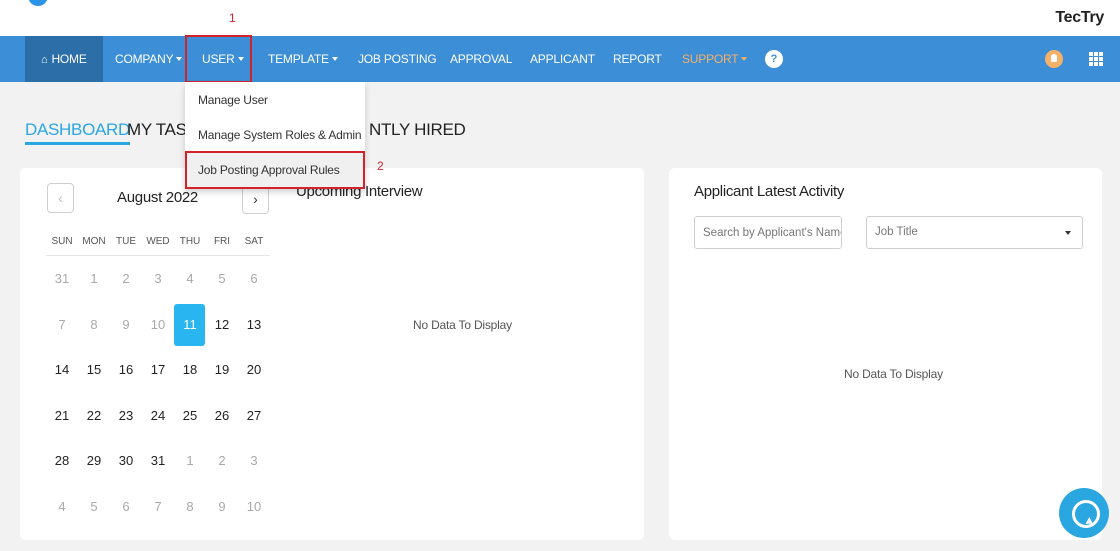 Image resolution: width=1120 pixels, height=551 pixels. I want to click on calendar-day-number: 20, so click(254, 369).